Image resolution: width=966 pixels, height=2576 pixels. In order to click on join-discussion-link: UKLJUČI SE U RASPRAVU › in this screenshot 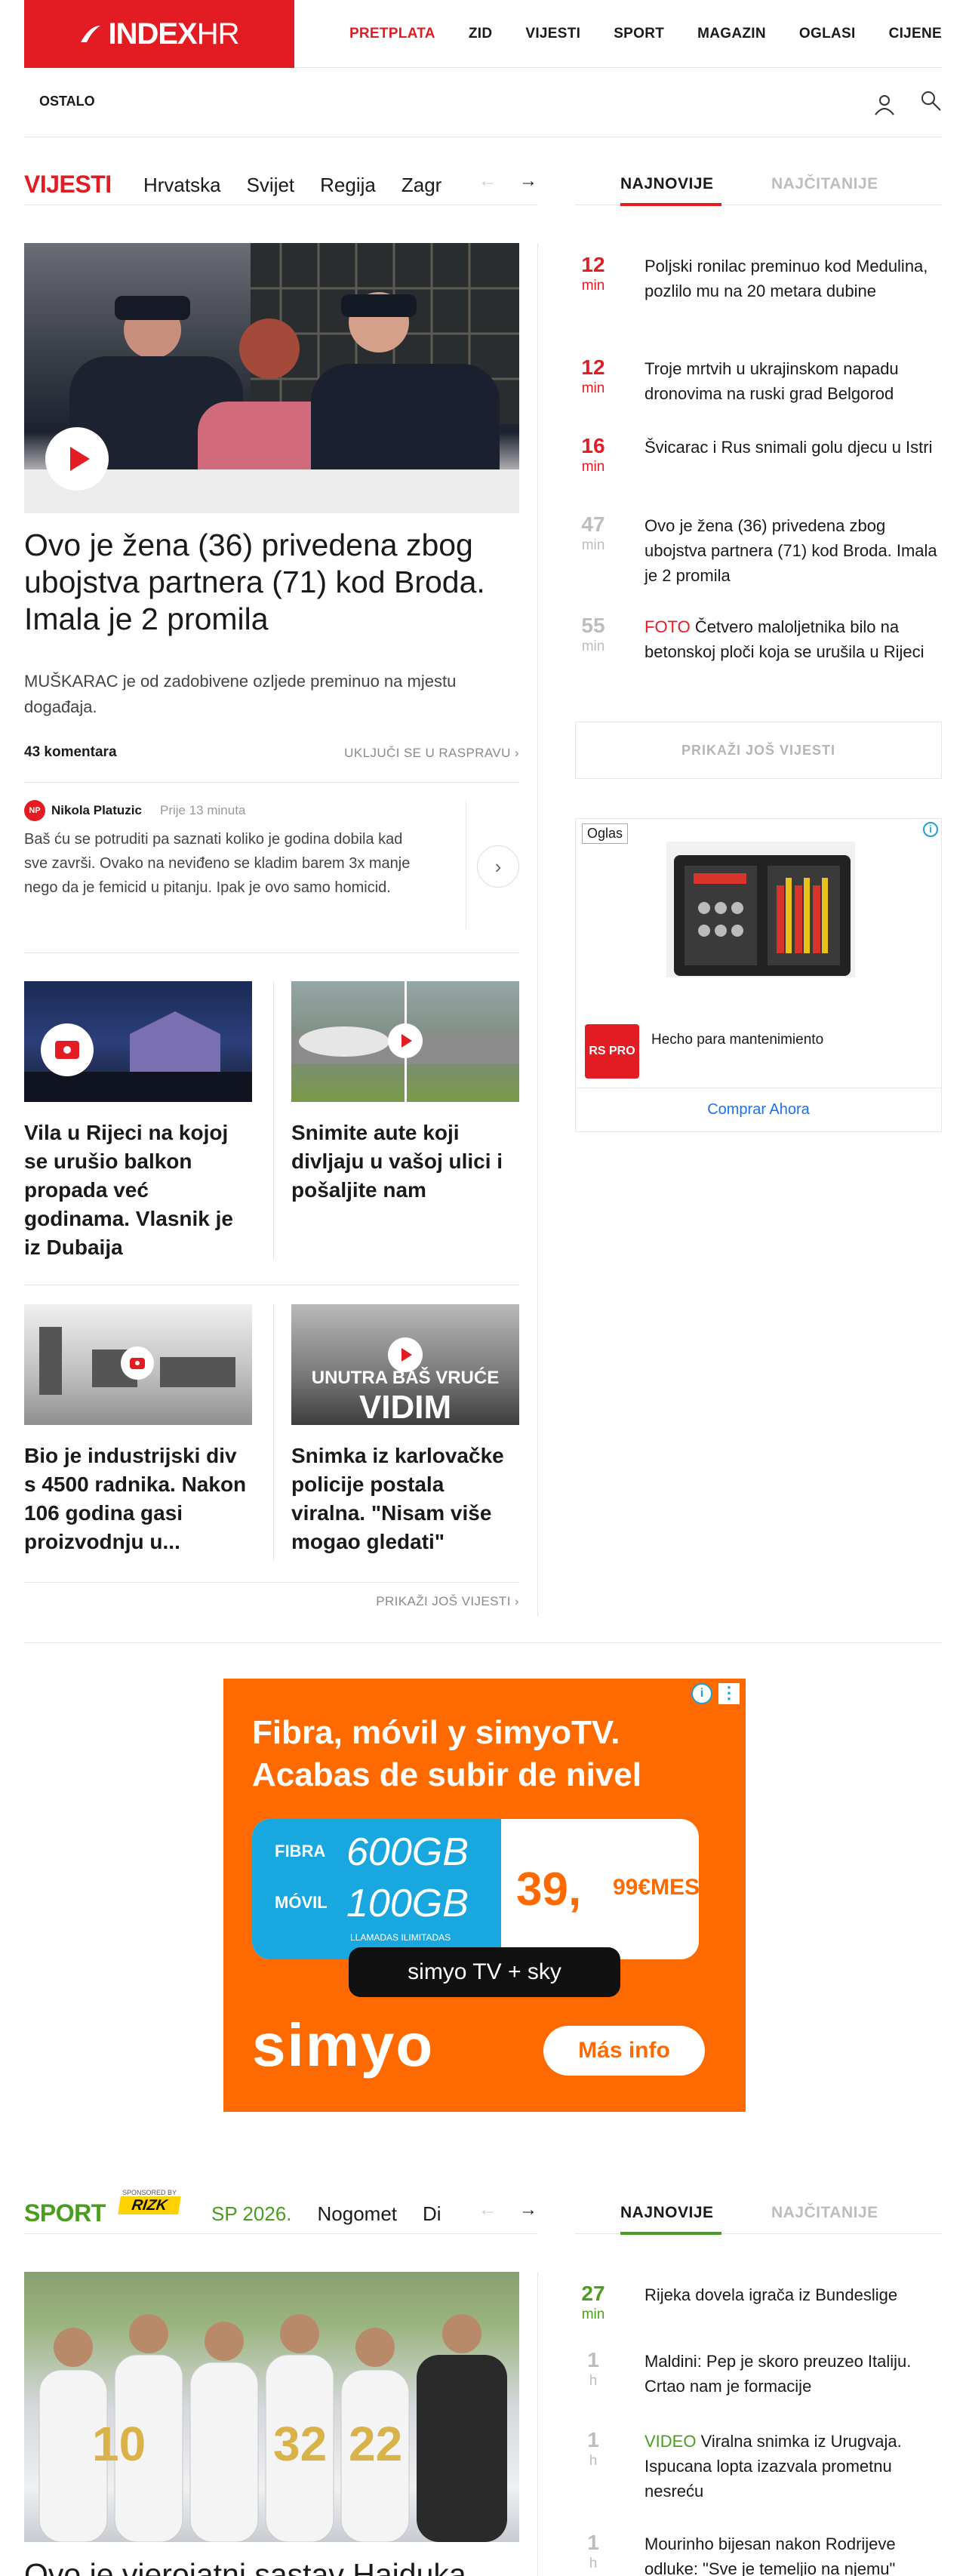, I will do `click(431, 753)`.